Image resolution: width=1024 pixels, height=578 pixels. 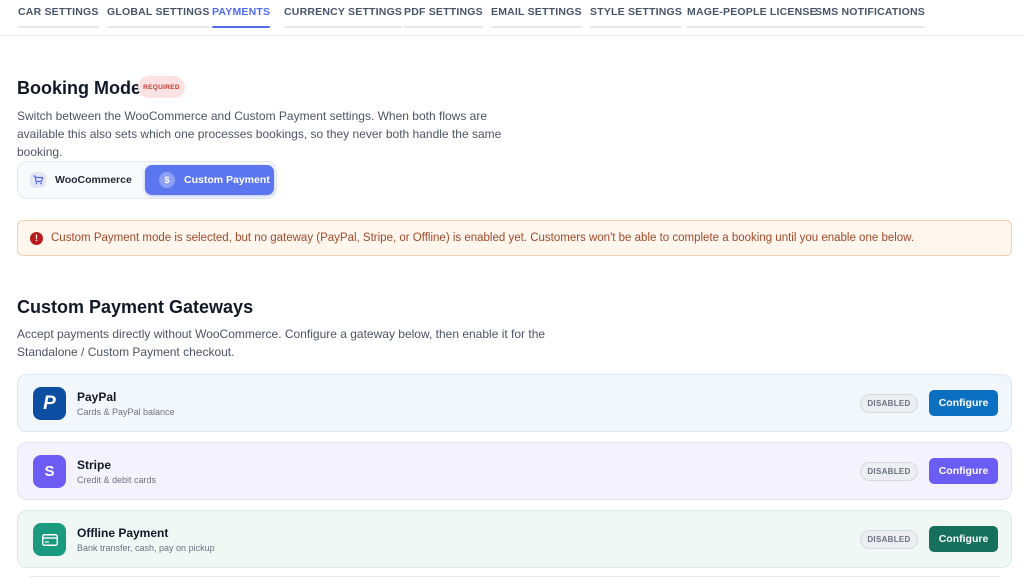 I want to click on exclamation-circle-icon: !, so click(x=36, y=238).